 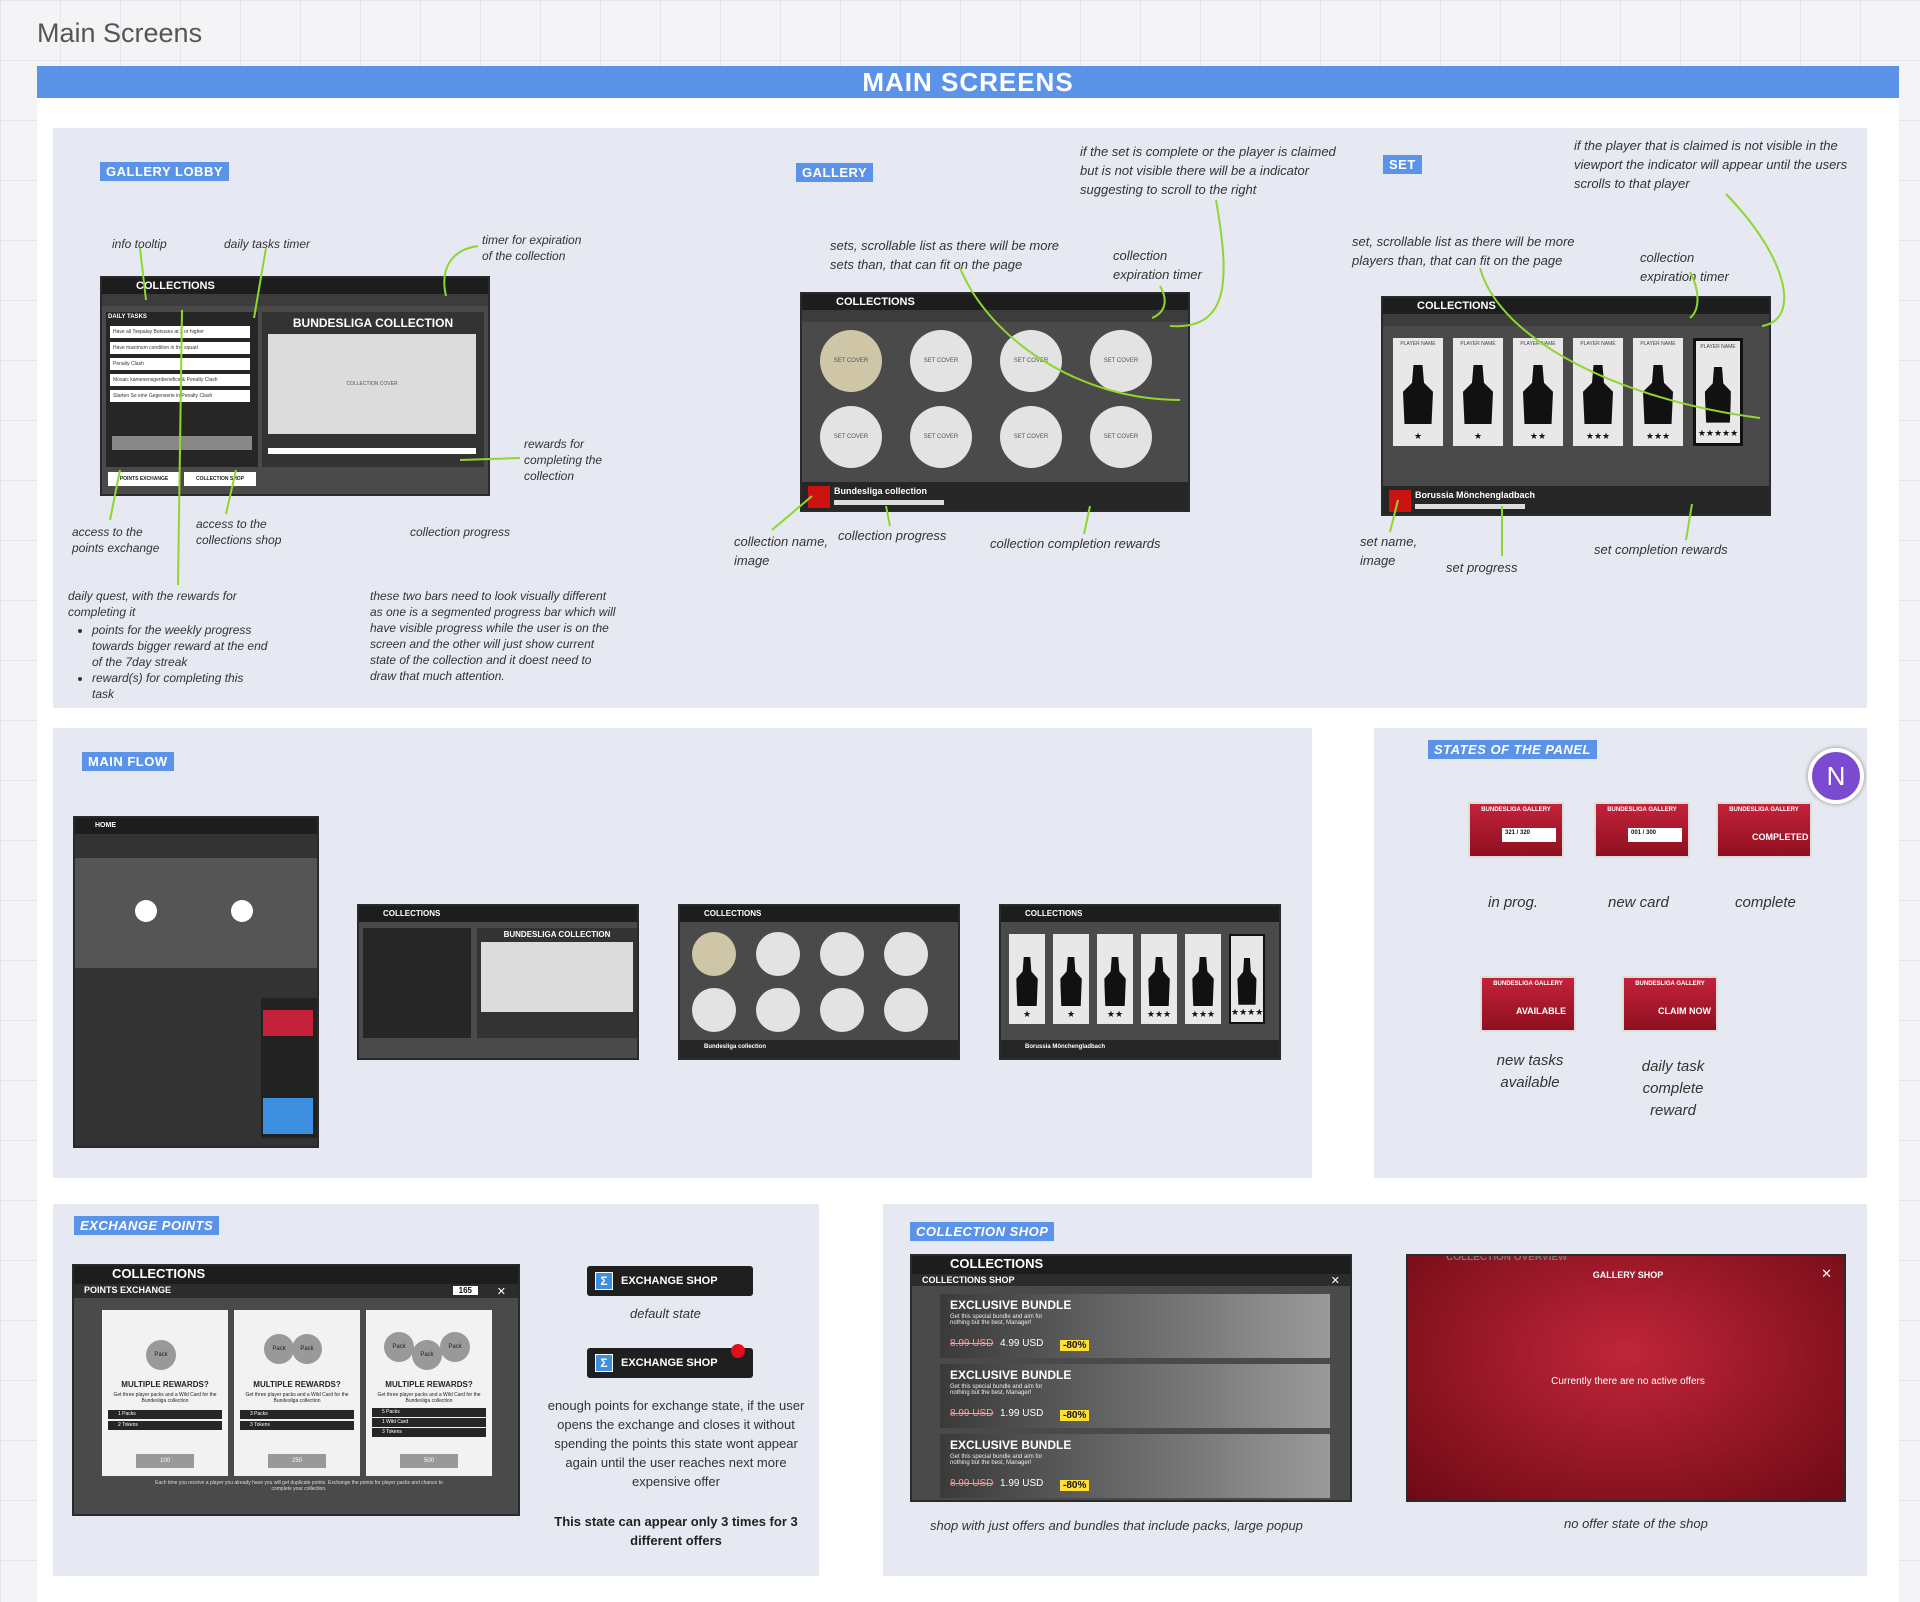 What do you see at coordinates (1620, 953) in the screenshot?
I see `states-panel` at bounding box center [1620, 953].